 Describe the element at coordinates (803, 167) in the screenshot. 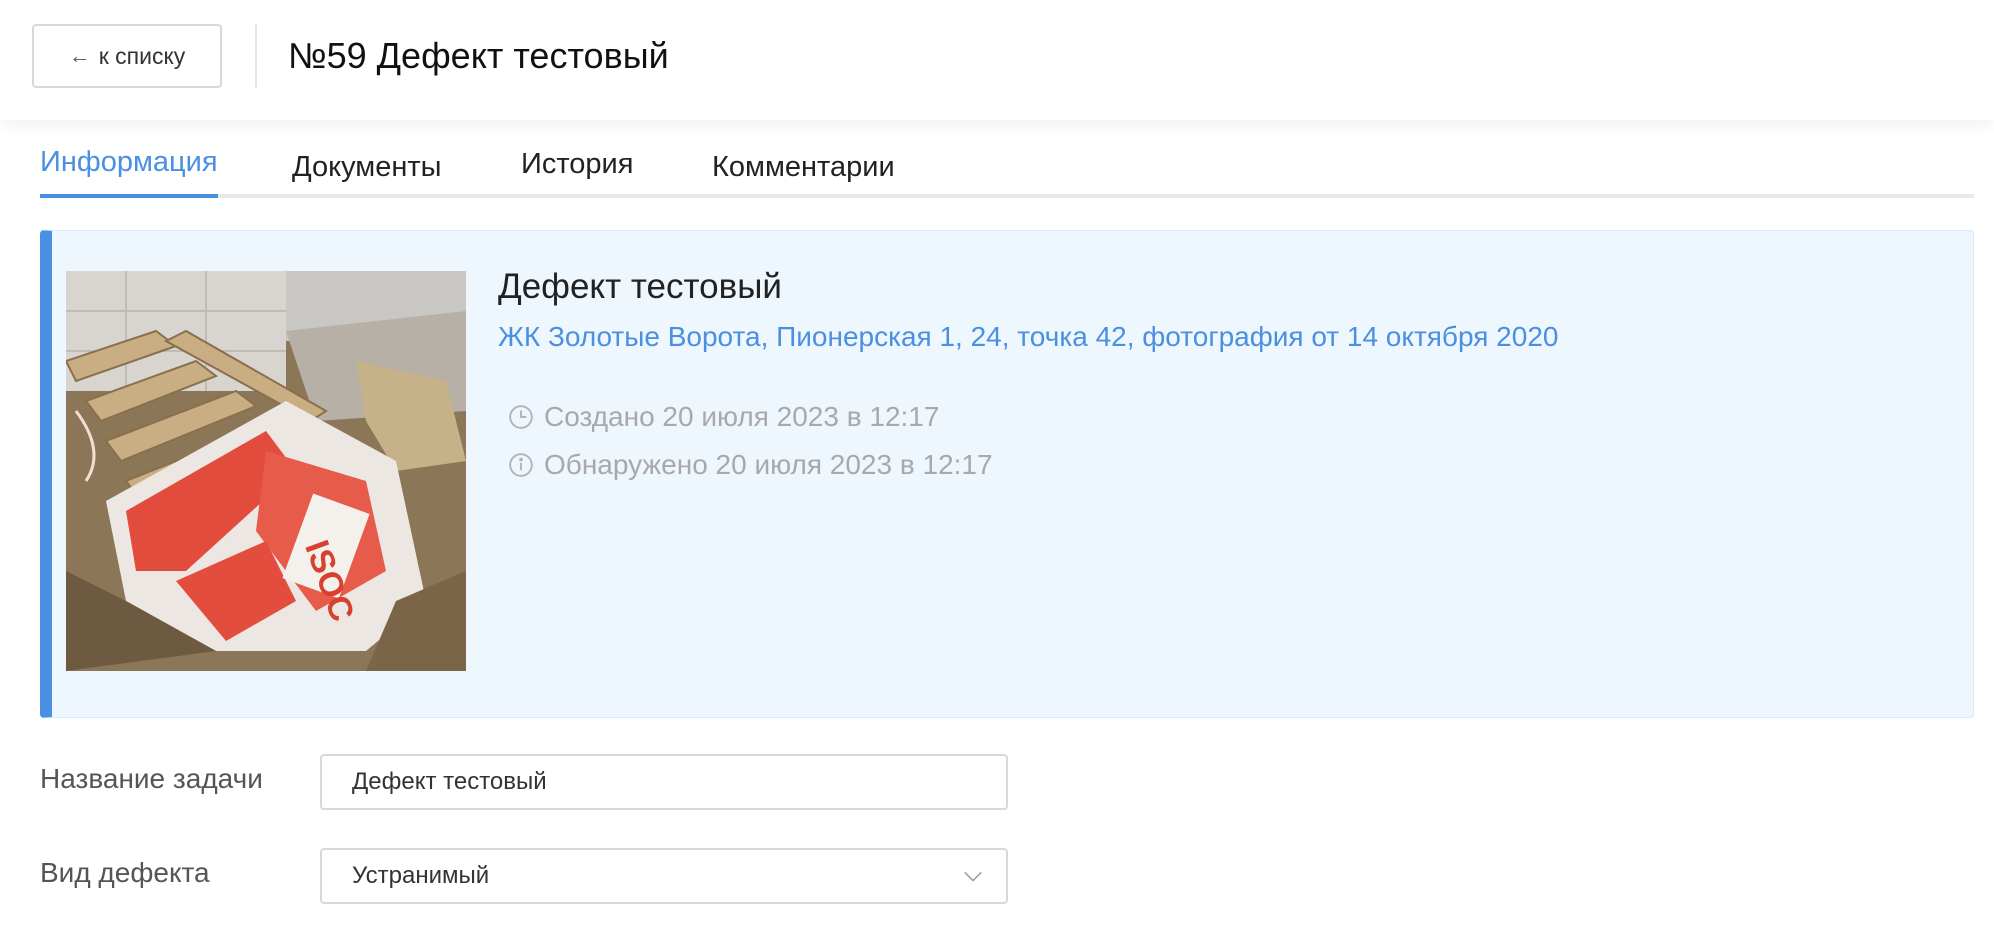

I see `tab-comments: Комментарии` at that location.